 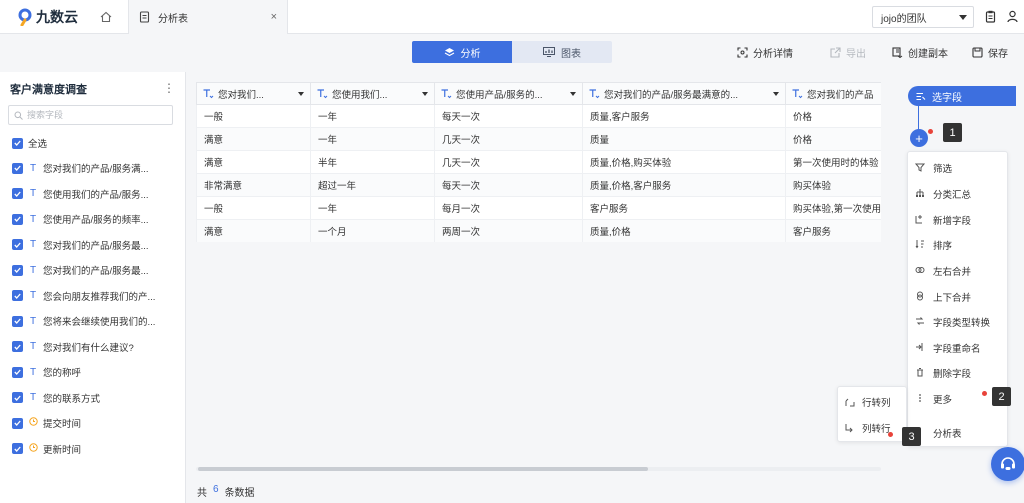 What do you see at coordinates (920, 168) in the screenshot?
I see `filter-icon` at bounding box center [920, 168].